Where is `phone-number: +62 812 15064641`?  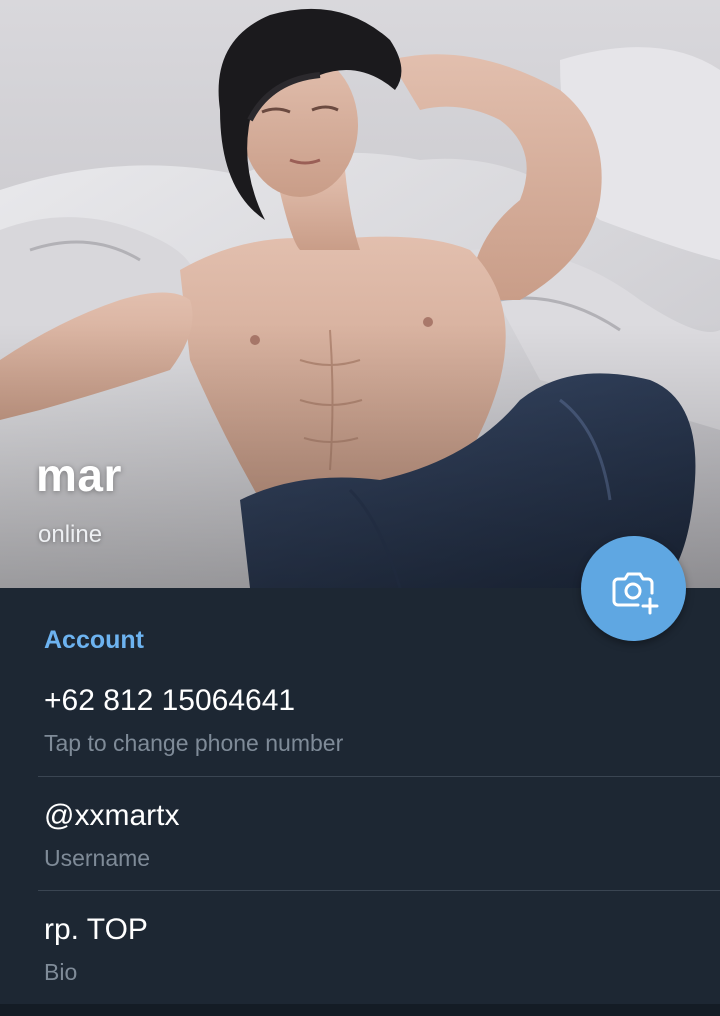 phone-number: +62 812 15064641 is located at coordinates (170, 700).